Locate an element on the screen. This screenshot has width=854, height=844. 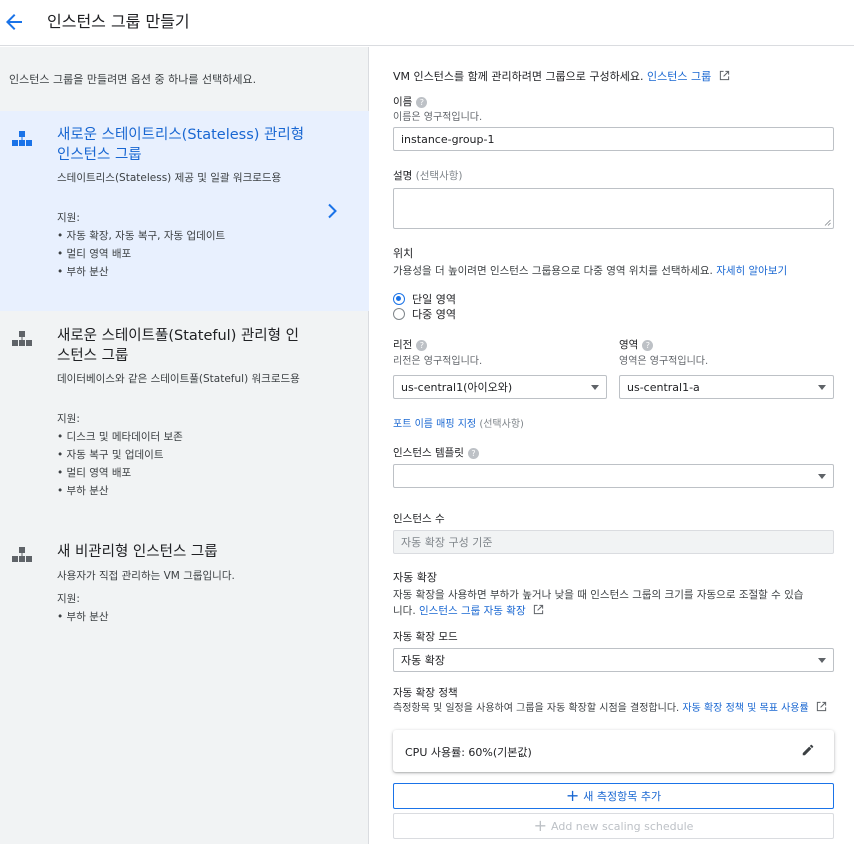
autoscale-mode-label: 자동 확장 모드 is located at coordinates (425, 637).